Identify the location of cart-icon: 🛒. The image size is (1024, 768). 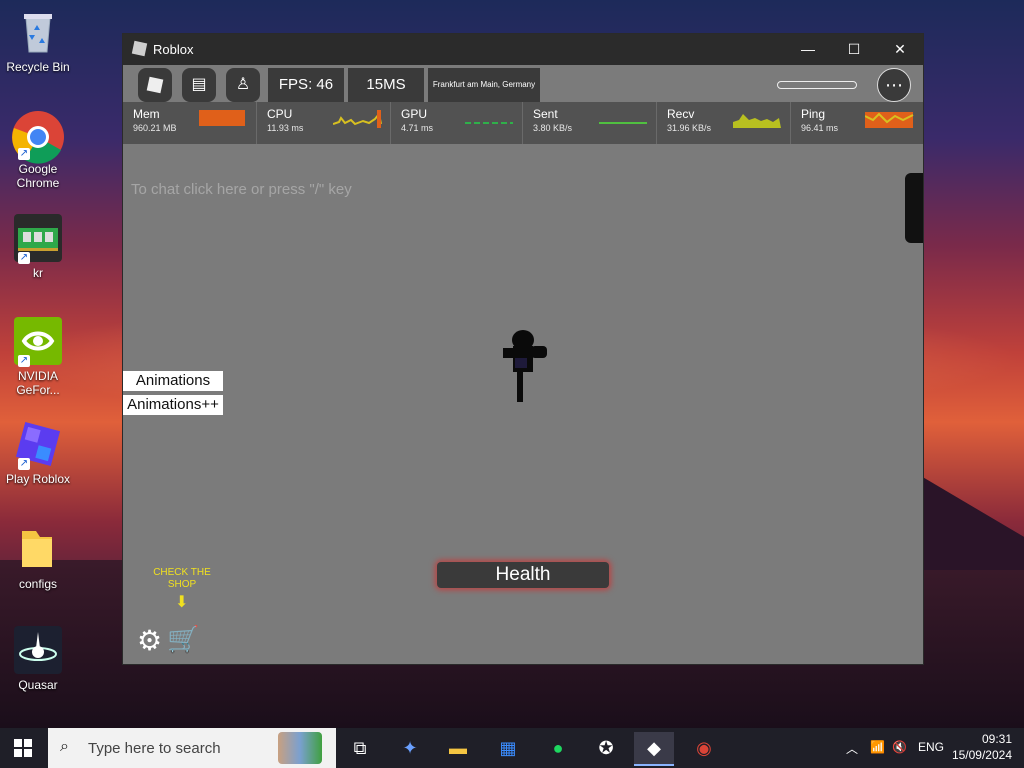
(183, 639).